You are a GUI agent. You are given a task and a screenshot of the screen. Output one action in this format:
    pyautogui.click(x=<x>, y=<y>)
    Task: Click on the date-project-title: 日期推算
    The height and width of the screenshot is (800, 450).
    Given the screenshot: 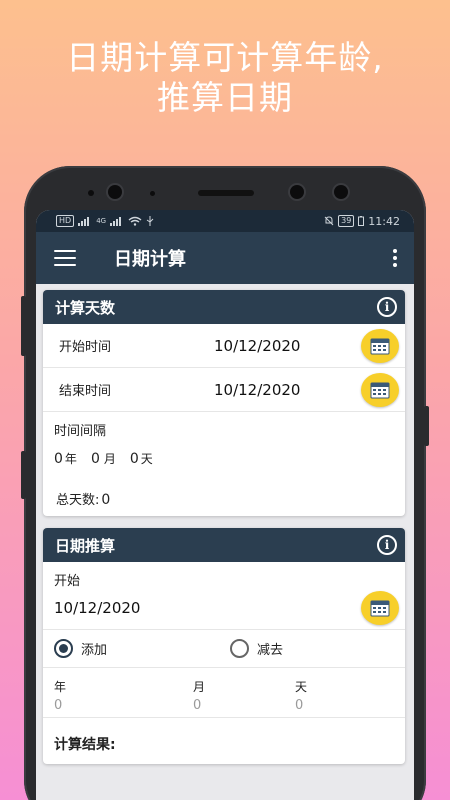 What is the action you would take?
    pyautogui.click(x=85, y=545)
    